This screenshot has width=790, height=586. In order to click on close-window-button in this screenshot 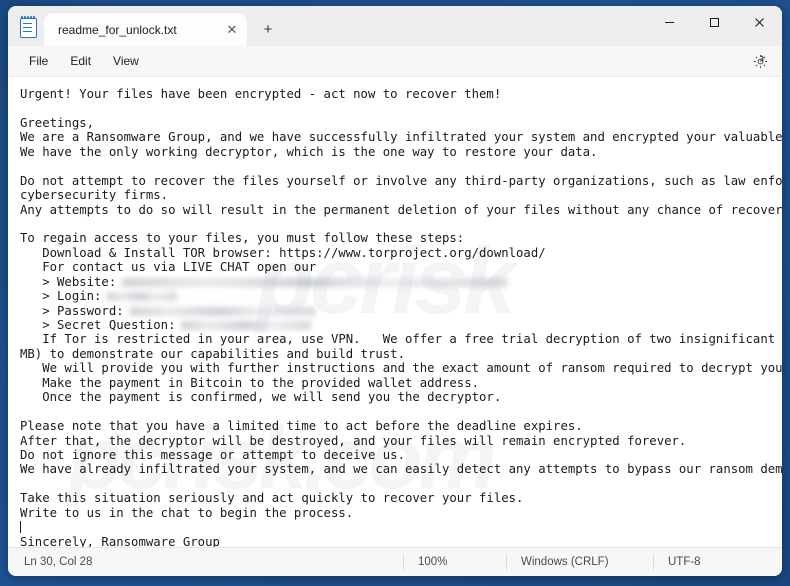, I will do `click(759, 22)`.